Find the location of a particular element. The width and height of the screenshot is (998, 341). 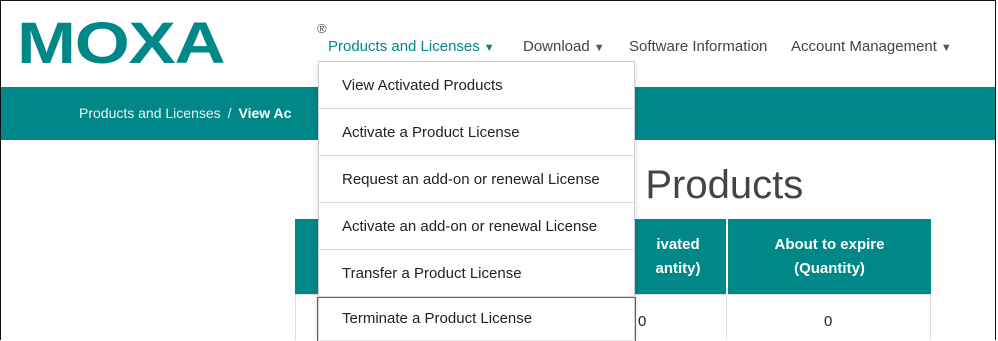

nav-products-and-licenses: Products and Licenses ▼ is located at coordinates (411, 46).